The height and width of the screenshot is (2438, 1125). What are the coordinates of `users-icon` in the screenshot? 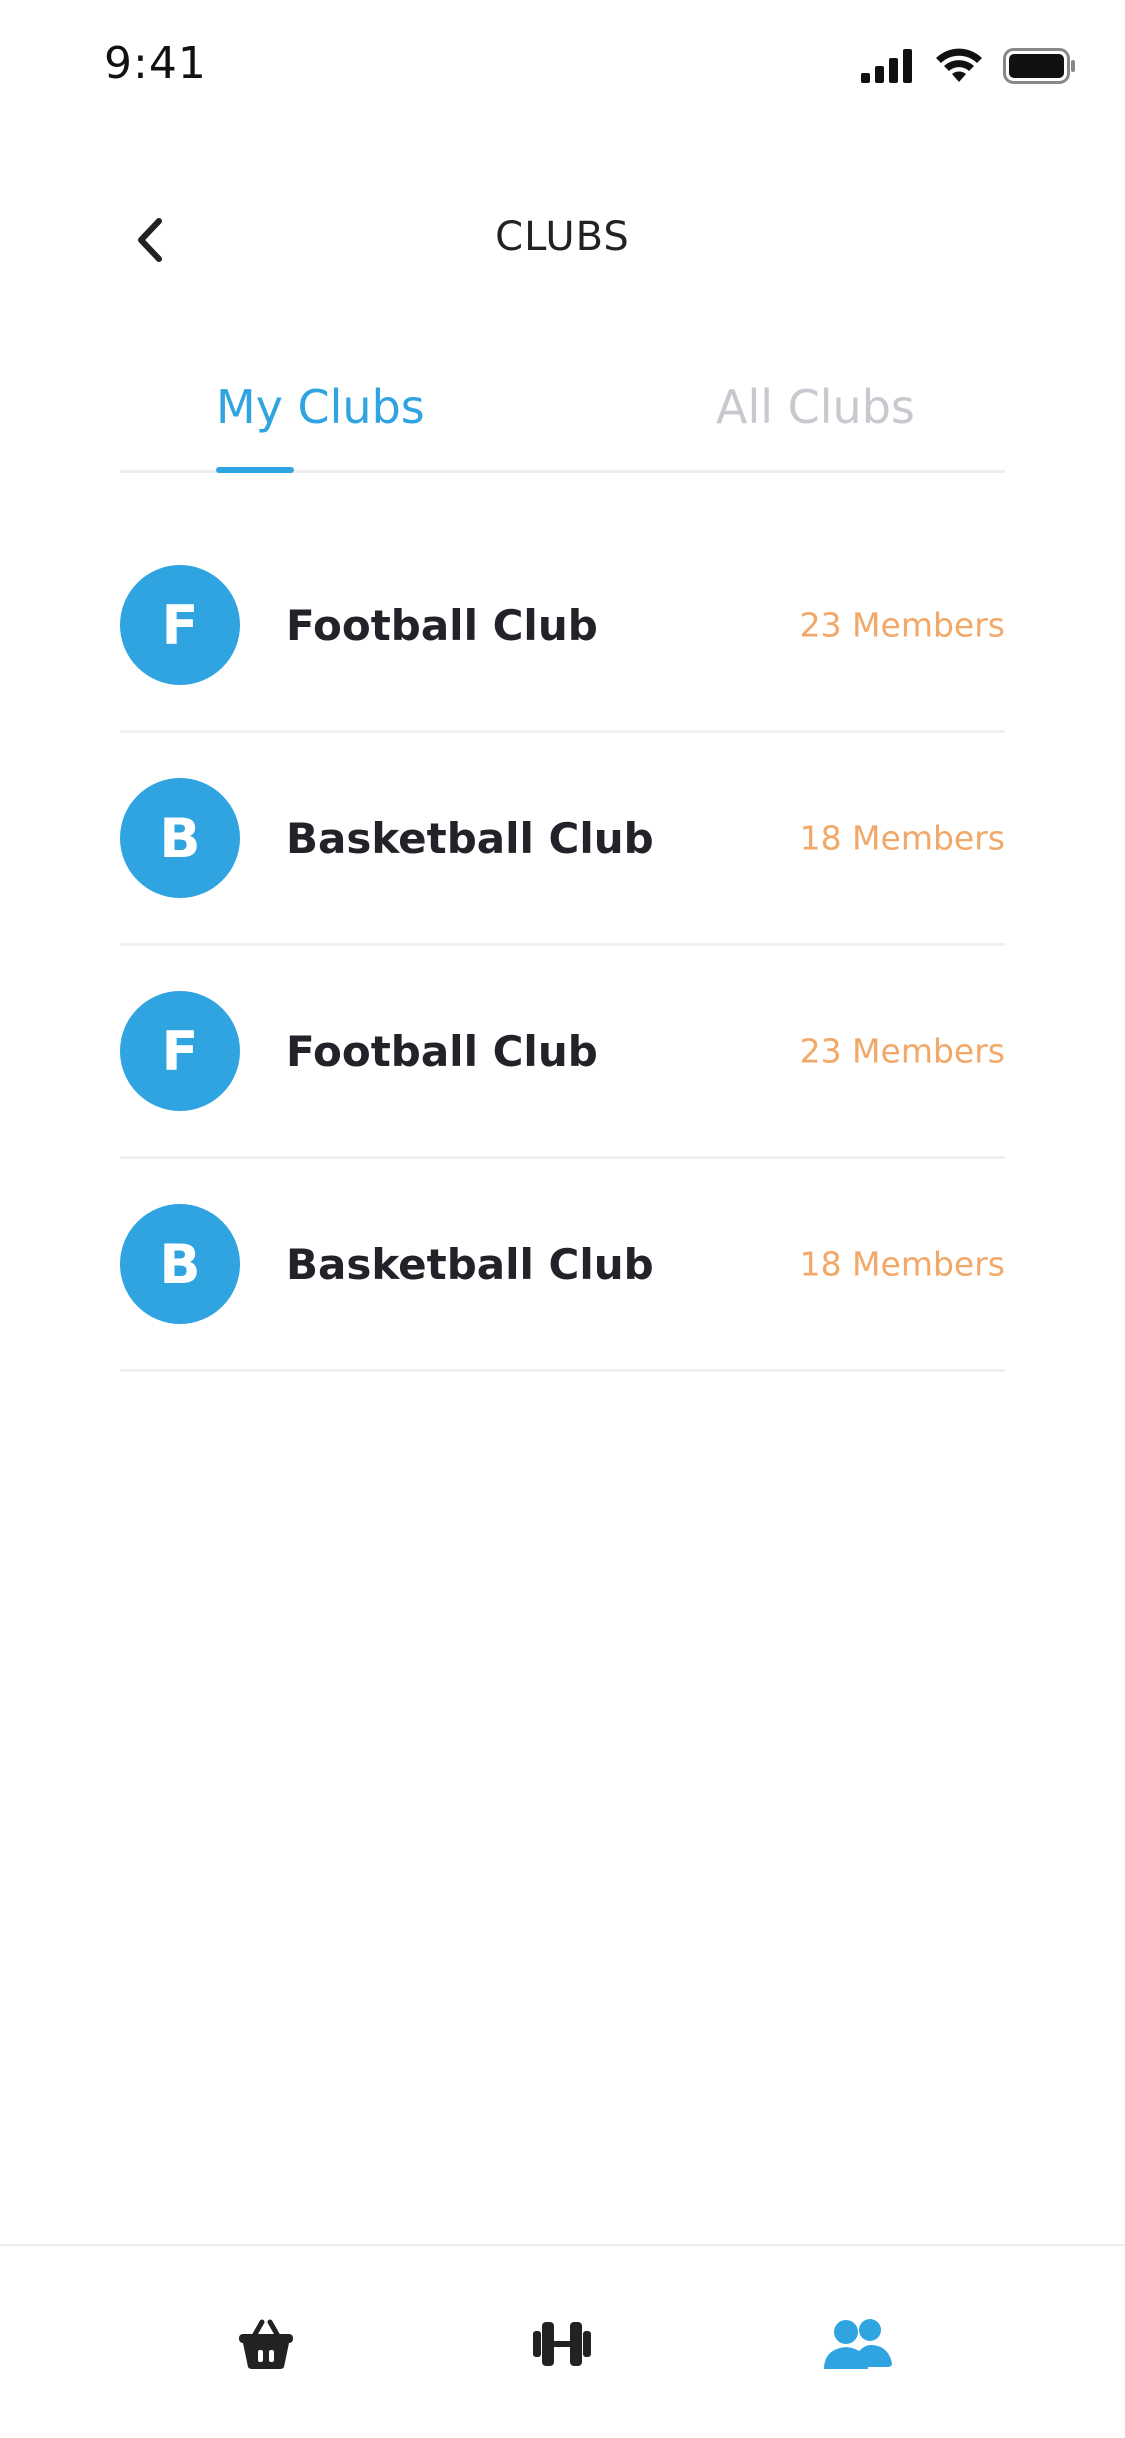 It's located at (858, 2346).